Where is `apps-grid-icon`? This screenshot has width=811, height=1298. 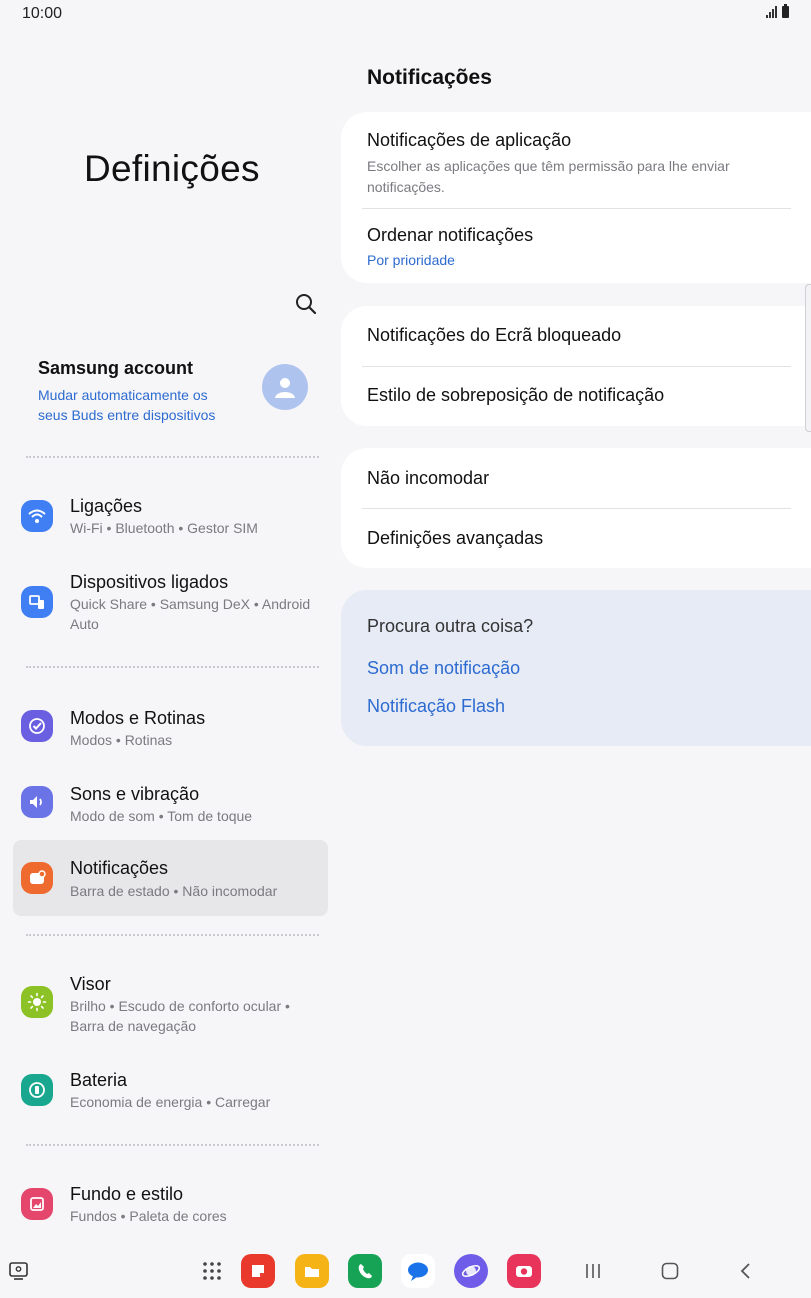
apps-grid-icon is located at coordinates (212, 1271).